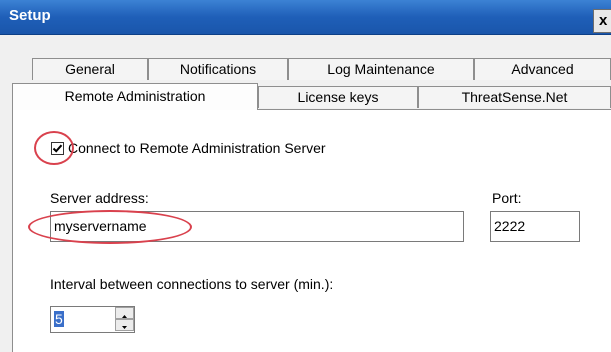 The height and width of the screenshot is (352, 611). Describe the element at coordinates (124, 313) in the screenshot. I see `spin-up-button` at that location.